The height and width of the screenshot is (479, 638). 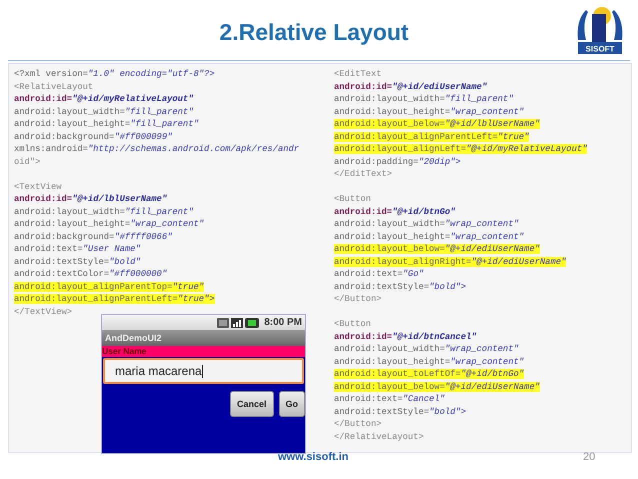 What do you see at coordinates (395, 211) in the screenshot?
I see `code-line: android:id="@+id/btnGo"` at bounding box center [395, 211].